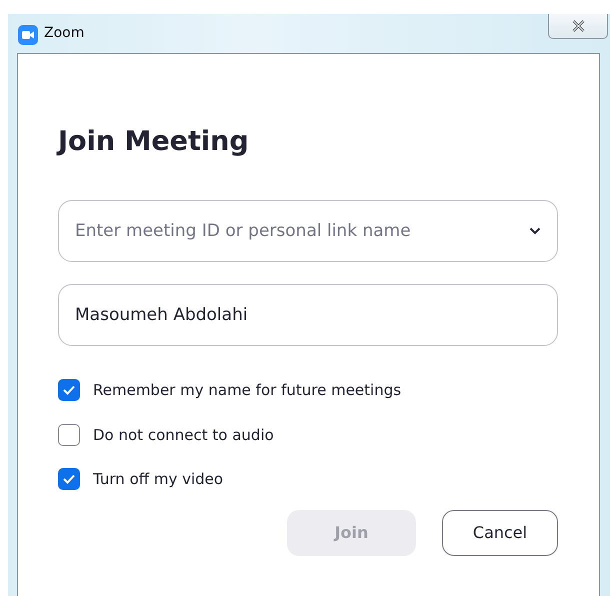 The height and width of the screenshot is (596, 610). What do you see at coordinates (308, 231) in the screenshot?
I see `meeting-id-field: Enter meeting ID or personal link name` at bounding box center [308, 231].